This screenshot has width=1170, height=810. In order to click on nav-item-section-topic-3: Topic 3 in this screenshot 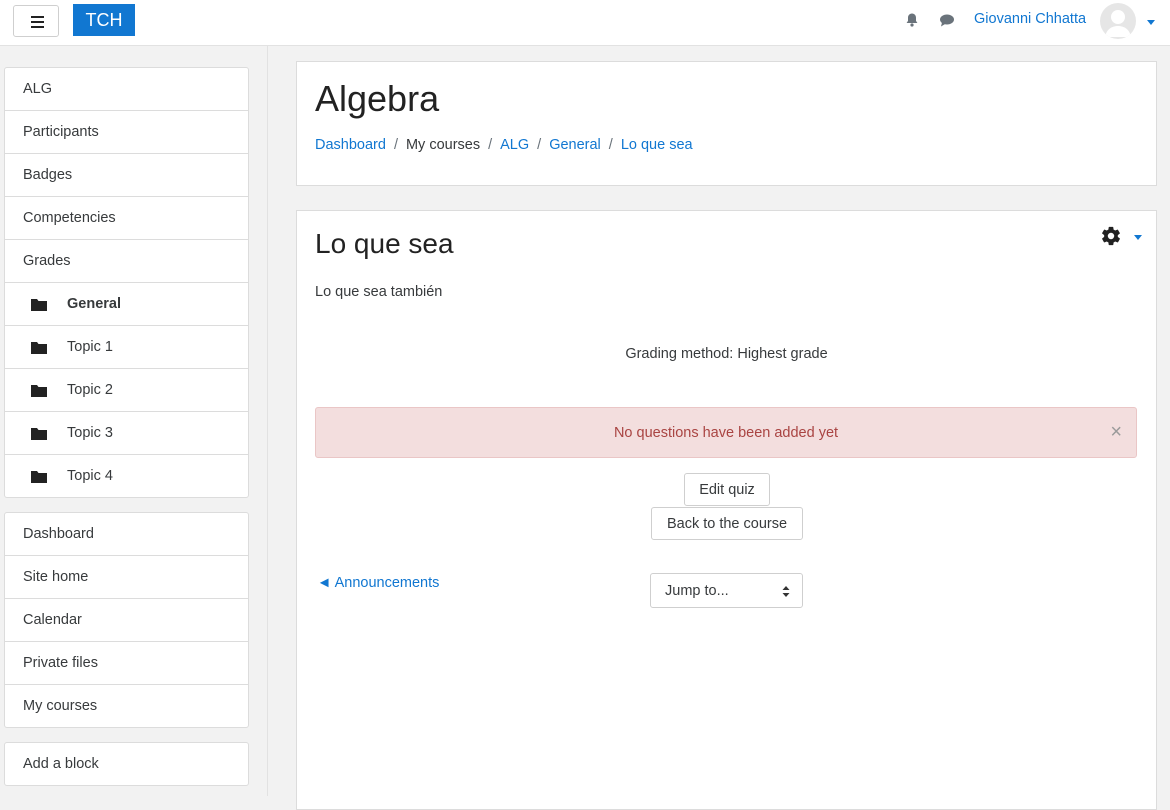, I will do `click(126, 432)`.